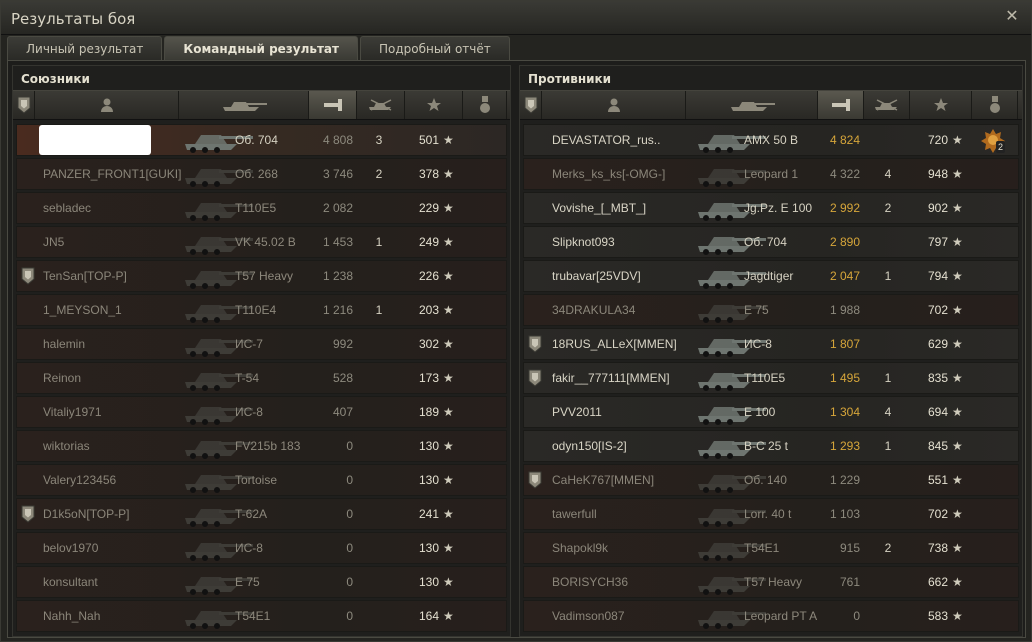 Image resolution: width=1032 pixels, height=642 pixels. I want to click on damage-value: 2 992, so click(844, 208).